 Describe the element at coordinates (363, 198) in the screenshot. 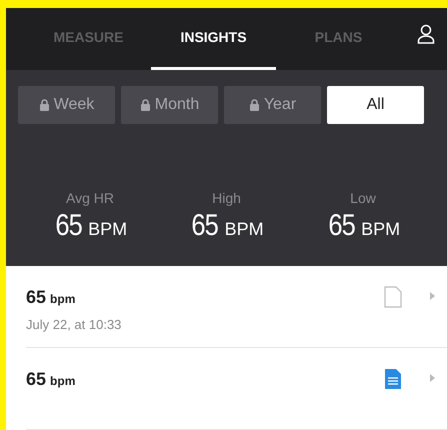

I see `stat-label: Low` at that location.